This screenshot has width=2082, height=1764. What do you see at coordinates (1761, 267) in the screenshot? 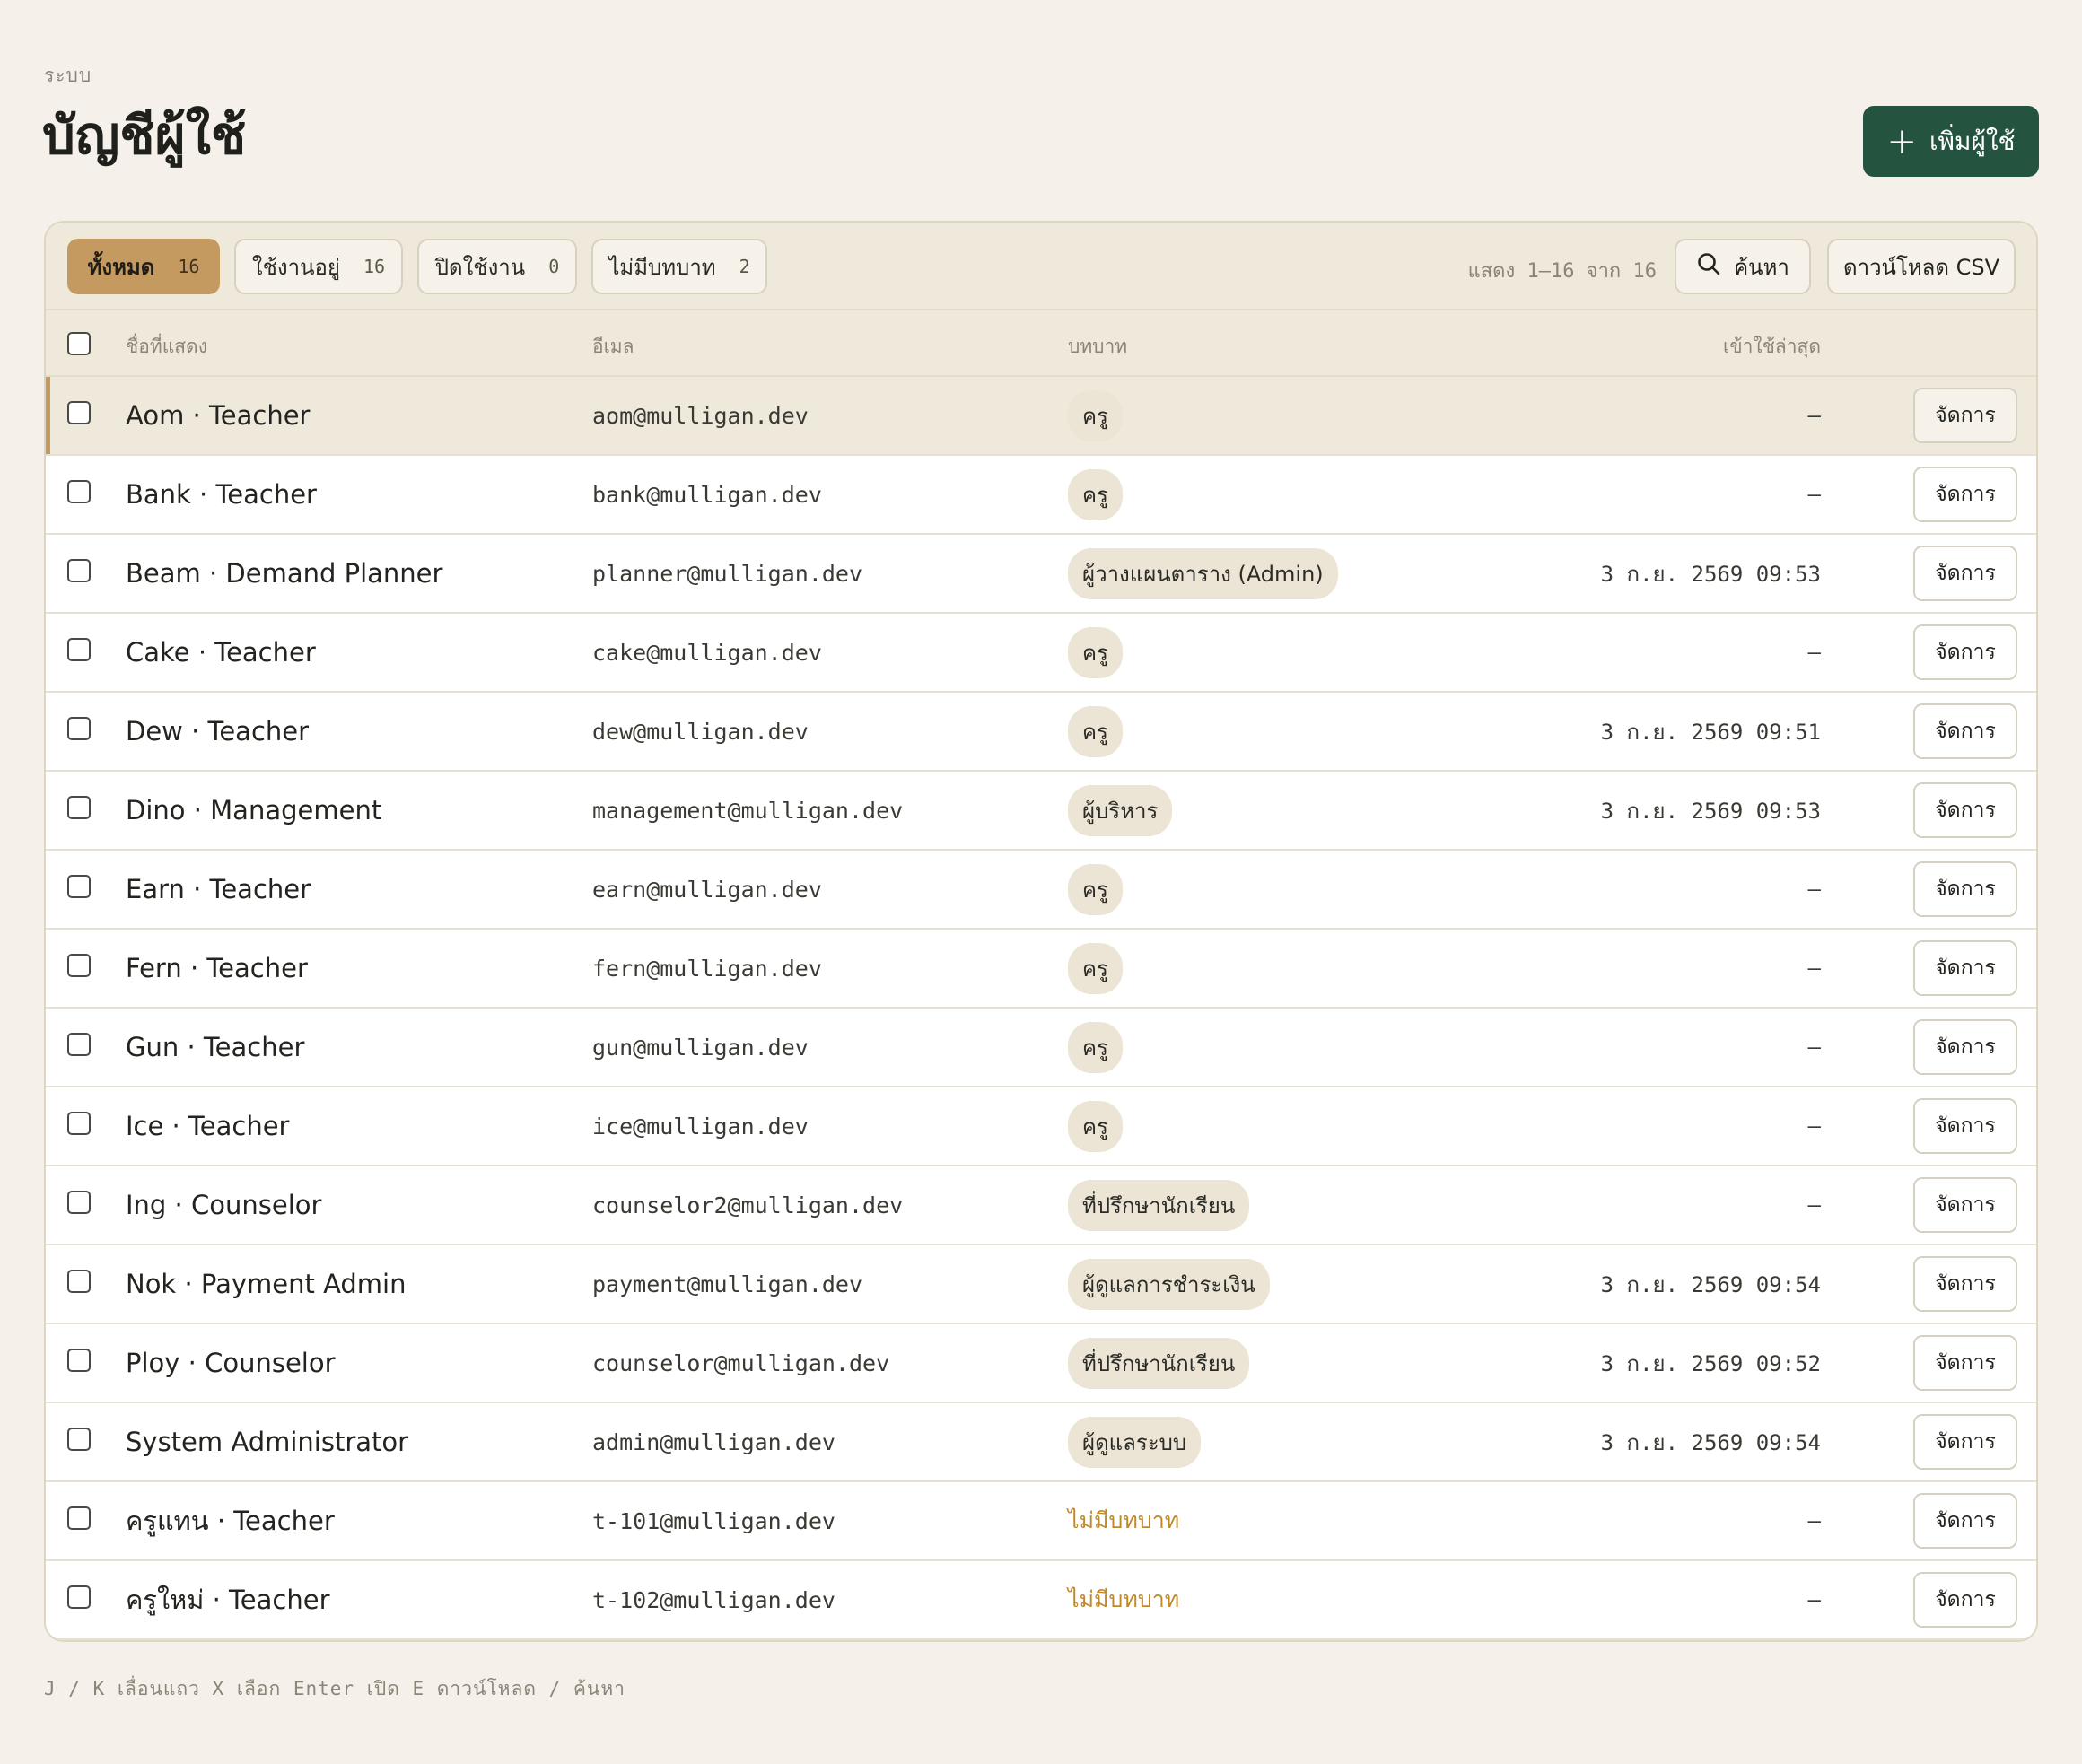
I see `search-label: ค้นหา` at bounding box center [1761, 267].